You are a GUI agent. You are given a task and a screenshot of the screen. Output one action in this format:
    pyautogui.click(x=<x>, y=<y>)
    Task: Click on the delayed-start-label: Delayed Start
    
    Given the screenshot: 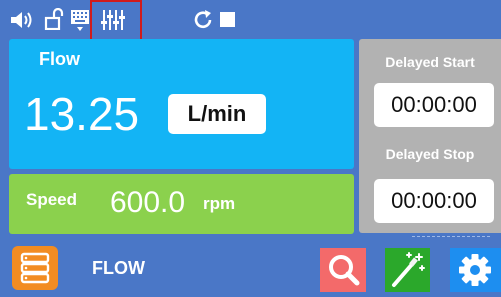 What is the action you would take?
    pyautogui.click(x=430, y=62)
    